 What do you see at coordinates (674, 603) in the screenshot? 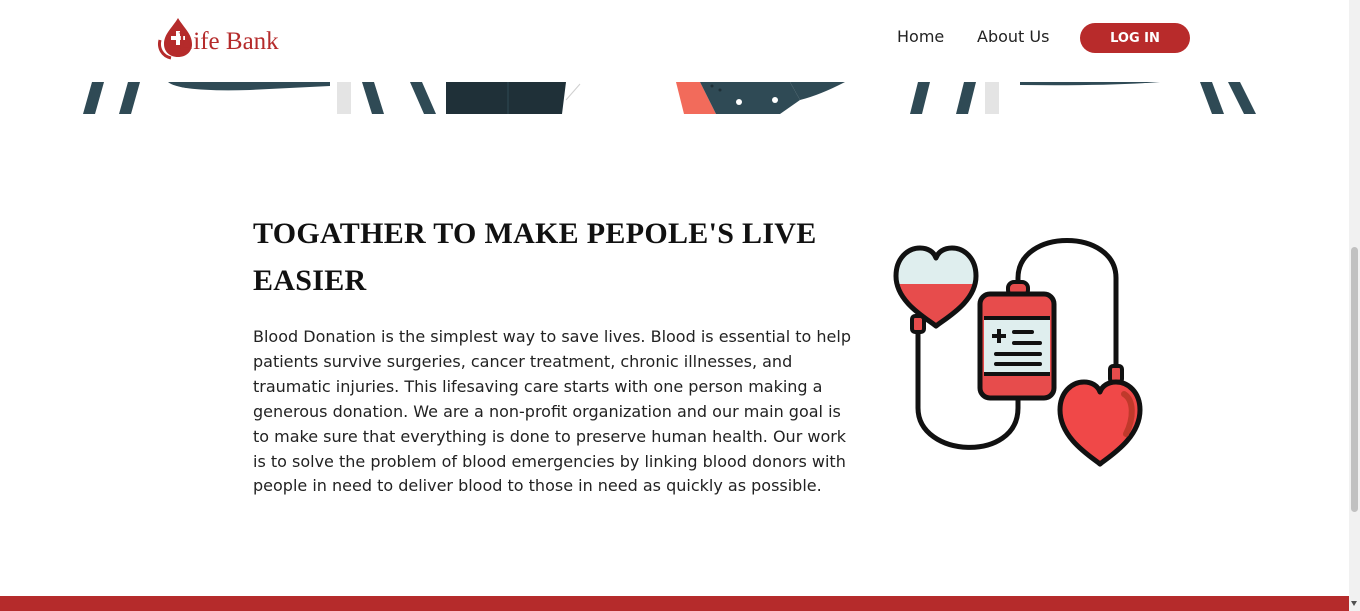
I see `footer-bar` at bounding box center [674, 603].